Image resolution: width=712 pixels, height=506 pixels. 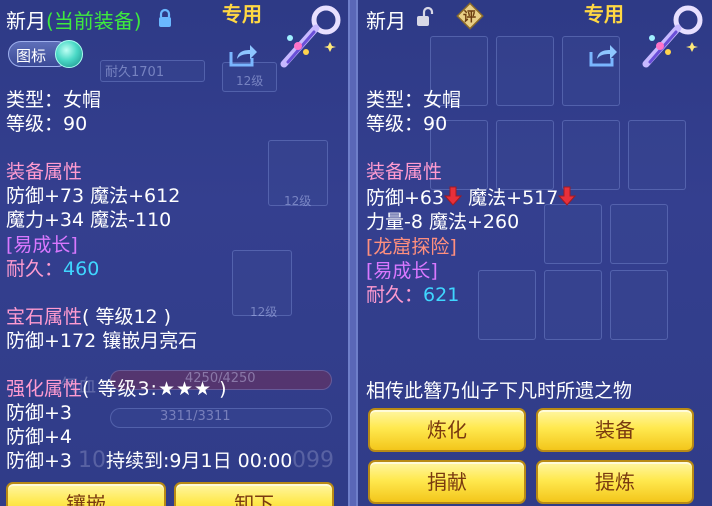 I want to click on gem-level: ( 等级12 ), so click(x=127, y=317).